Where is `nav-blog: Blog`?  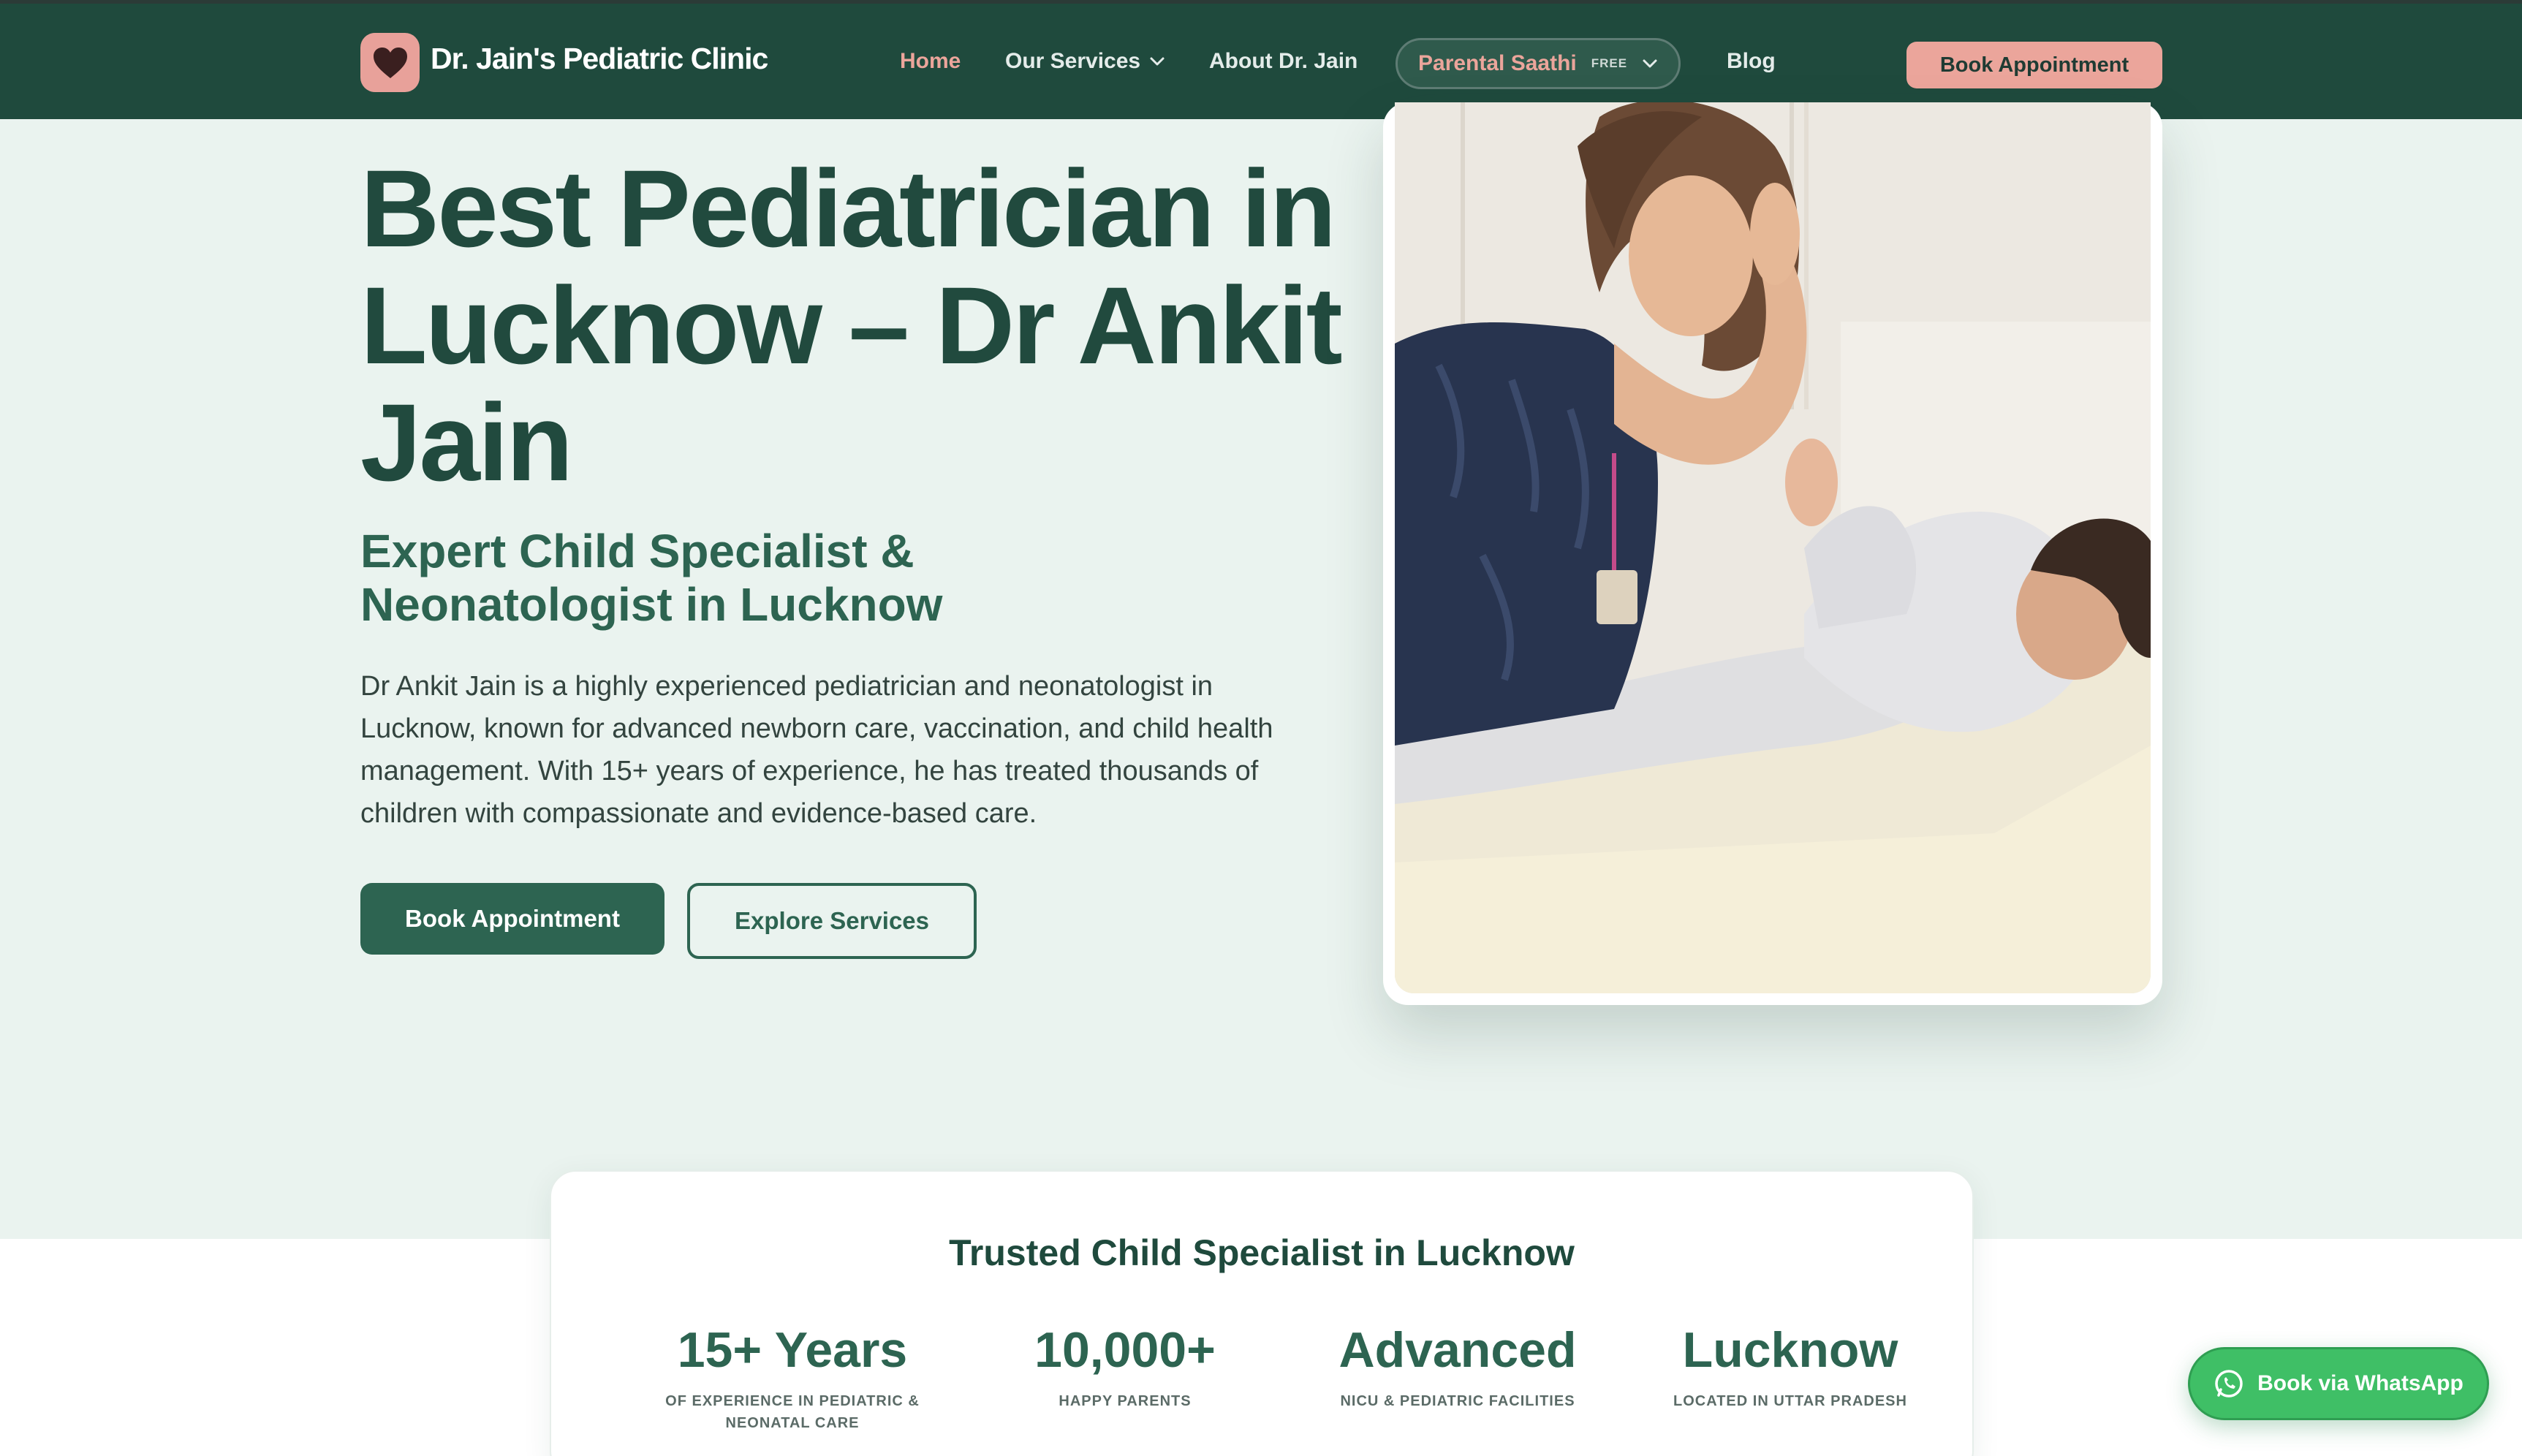
nav-blog: Blog is located at coordinates (1751, 62).